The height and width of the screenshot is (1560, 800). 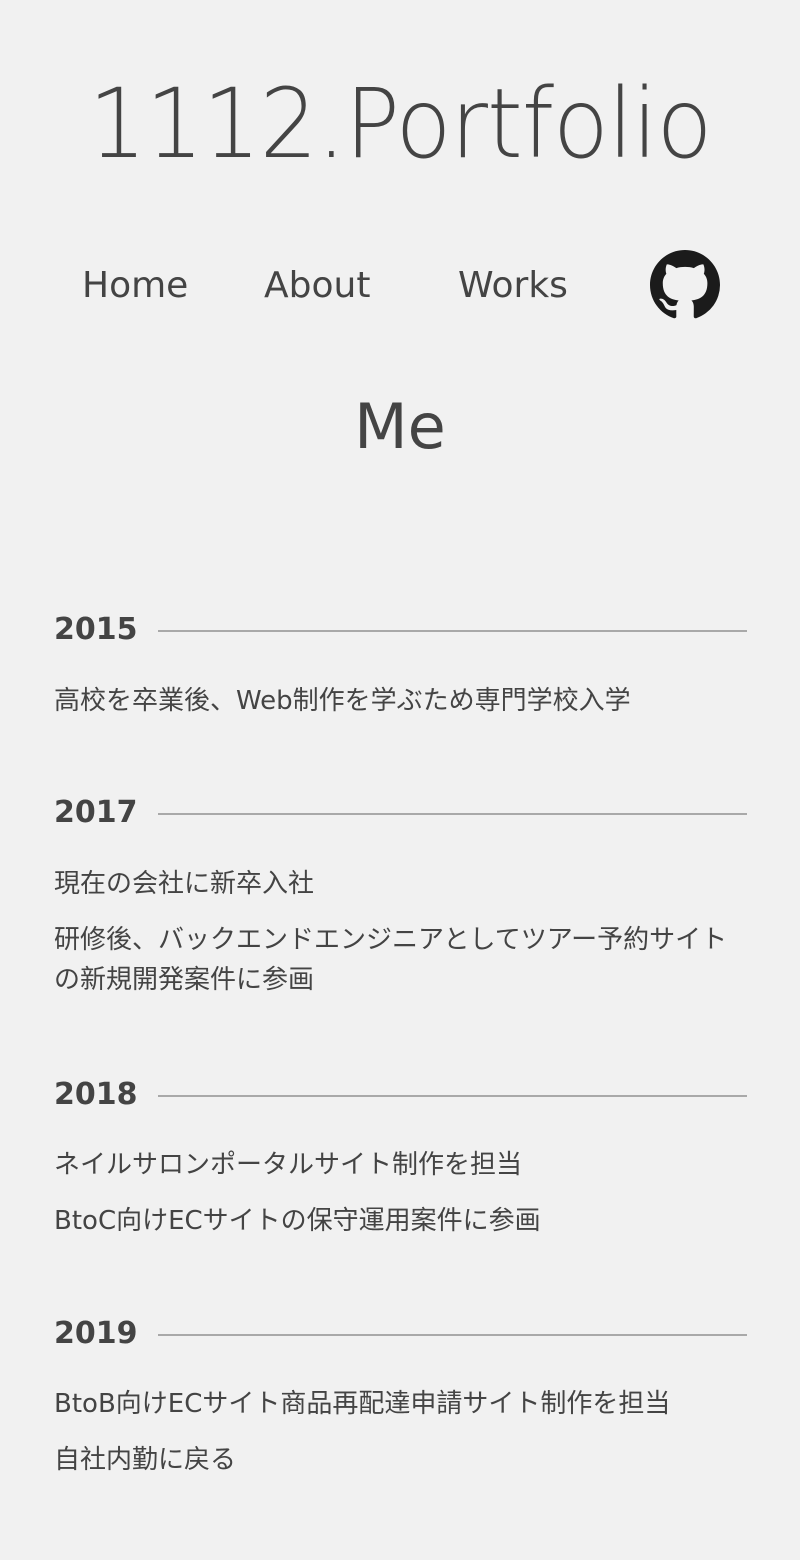 What do you see at coordinates (96, 629) in the screenshot?
I see `timeline-year: 2015` at bounding box center [96, 629].